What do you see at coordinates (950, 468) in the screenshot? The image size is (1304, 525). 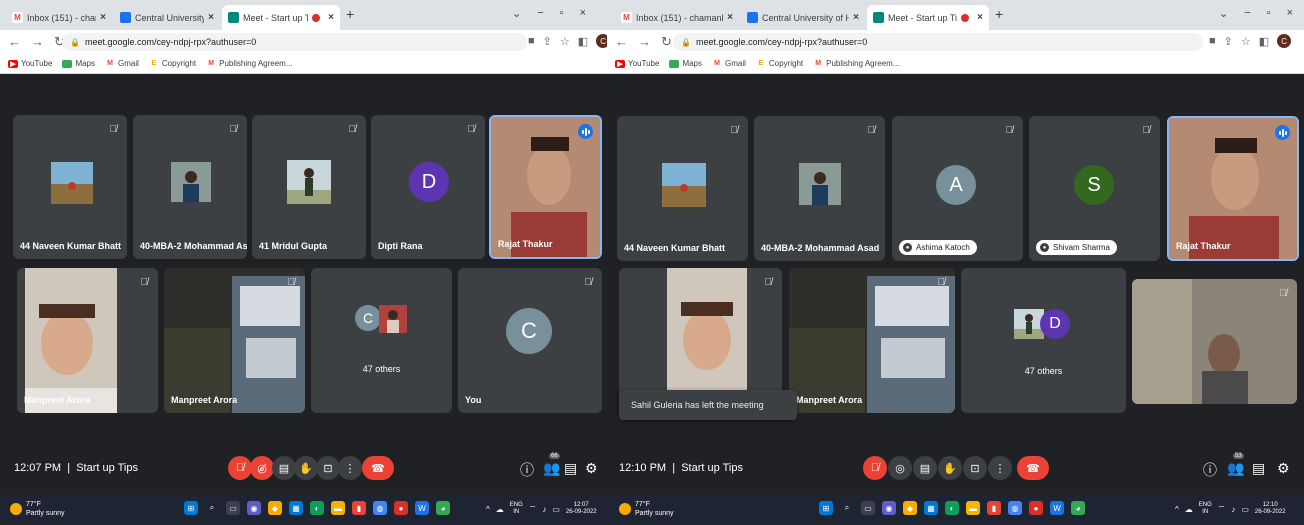 I see `raise-hand-button: ✋` at bounding box center [950, 468].